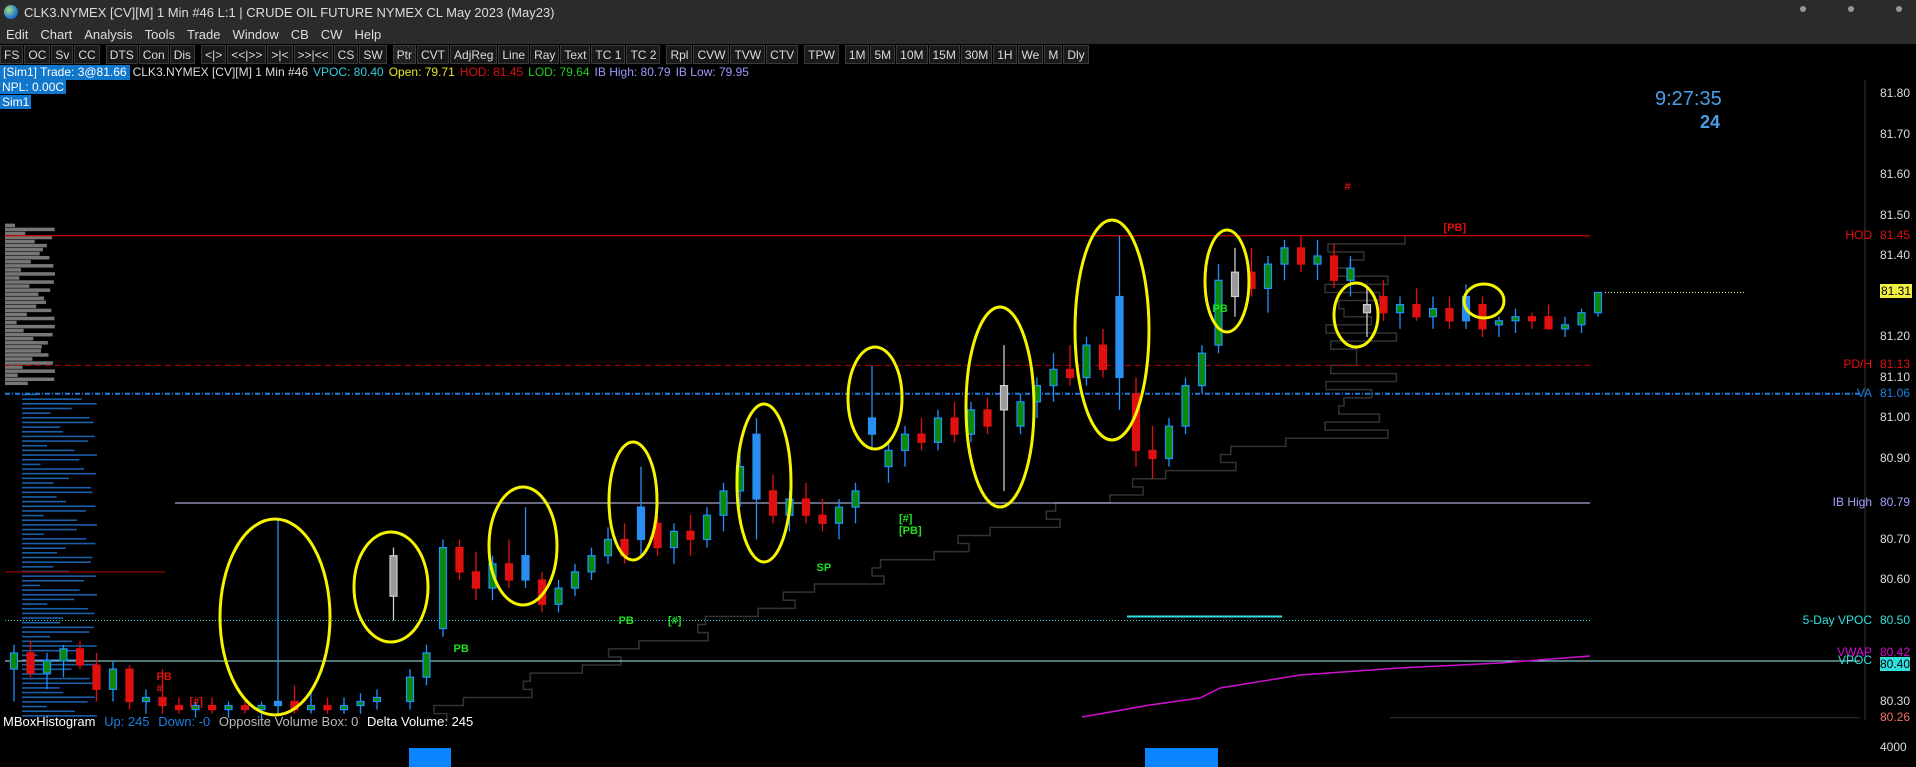  Describe the element at coordinates (1895, 174) in the screenshot. I see `price-tick: 81.60` at that location.